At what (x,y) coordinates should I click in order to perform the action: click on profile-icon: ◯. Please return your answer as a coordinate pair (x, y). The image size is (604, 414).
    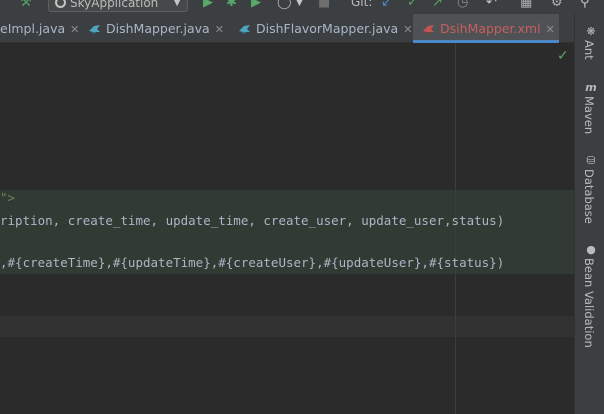
    Looking at the image, I should click on (284, 5).